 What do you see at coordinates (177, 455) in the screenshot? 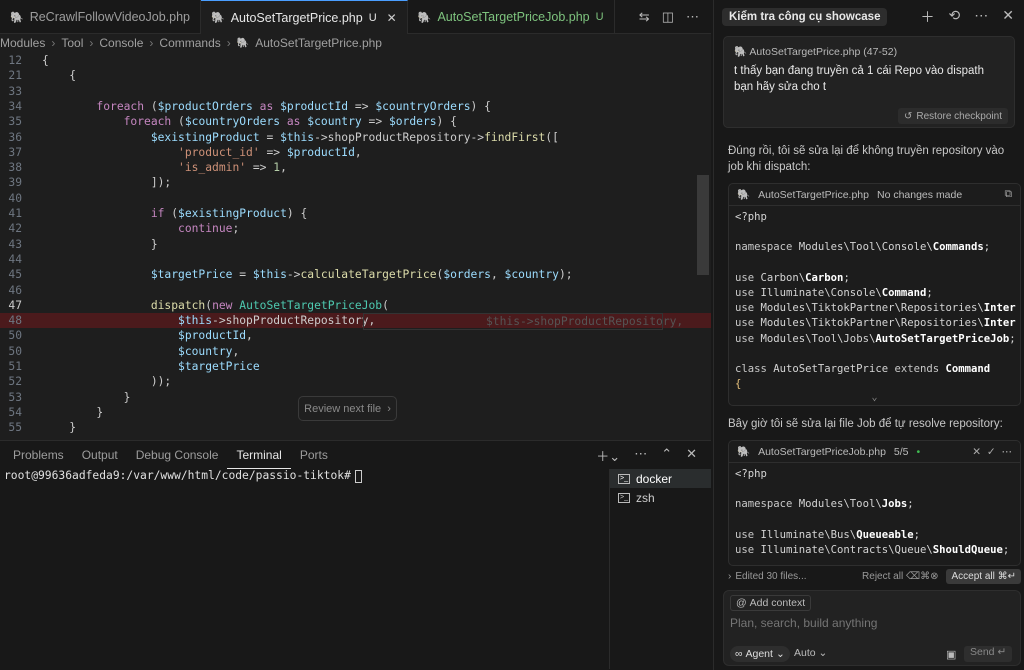
I see `tab-debug-console: Debug Console` at bounding box center [177, 455].